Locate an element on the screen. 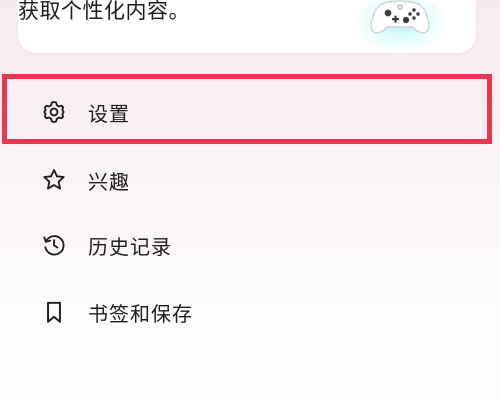 Image resolution: width=500 pixels, height=416 pixels. star-icon is located at coordinates (54, 180).